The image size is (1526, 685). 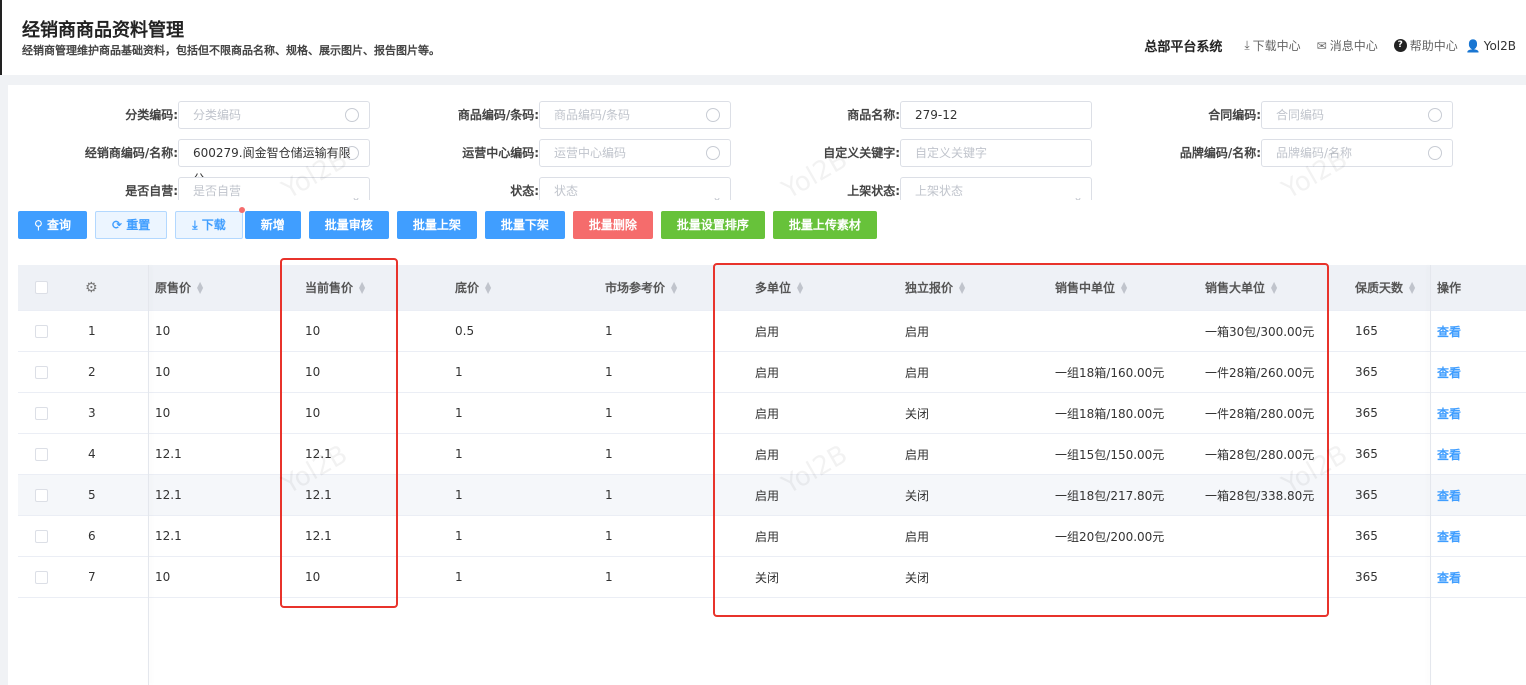 What do you see at coordinates (41, 287) in the screenshot?
I see `select-all-checkbox` at bounding box center [41, 287].